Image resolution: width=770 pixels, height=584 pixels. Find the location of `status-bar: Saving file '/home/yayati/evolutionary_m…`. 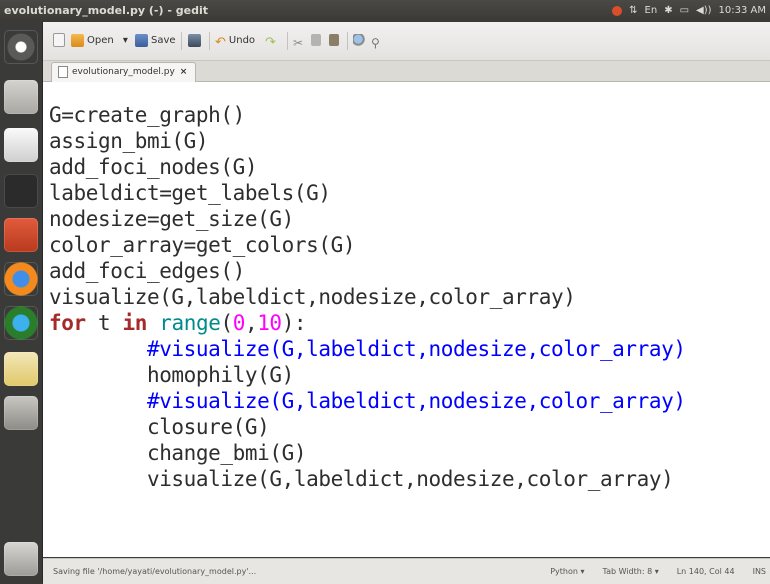

status-bar: Saving file '/home/yayati/evolutionary_m… is located at coordinates (406, 571).